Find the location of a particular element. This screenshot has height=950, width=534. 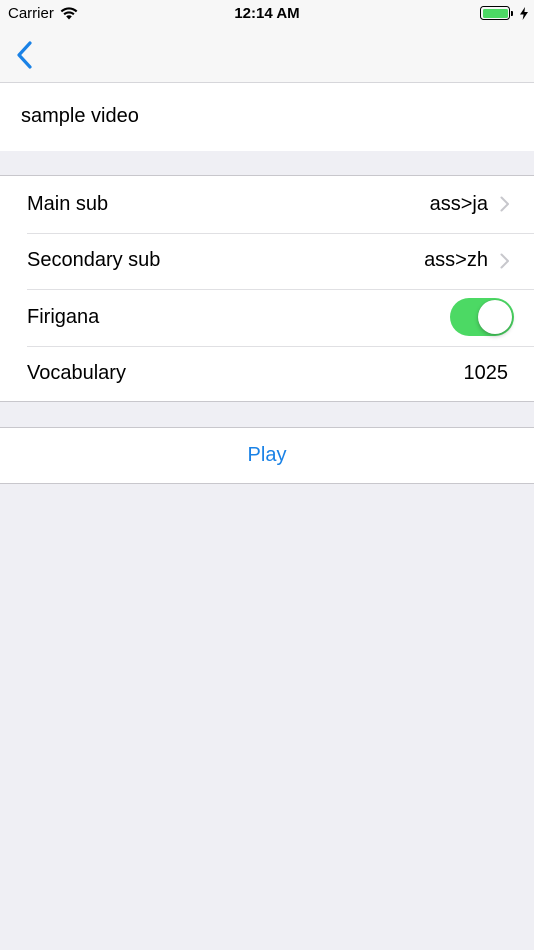

back-button is located at coordinates (26, 55).